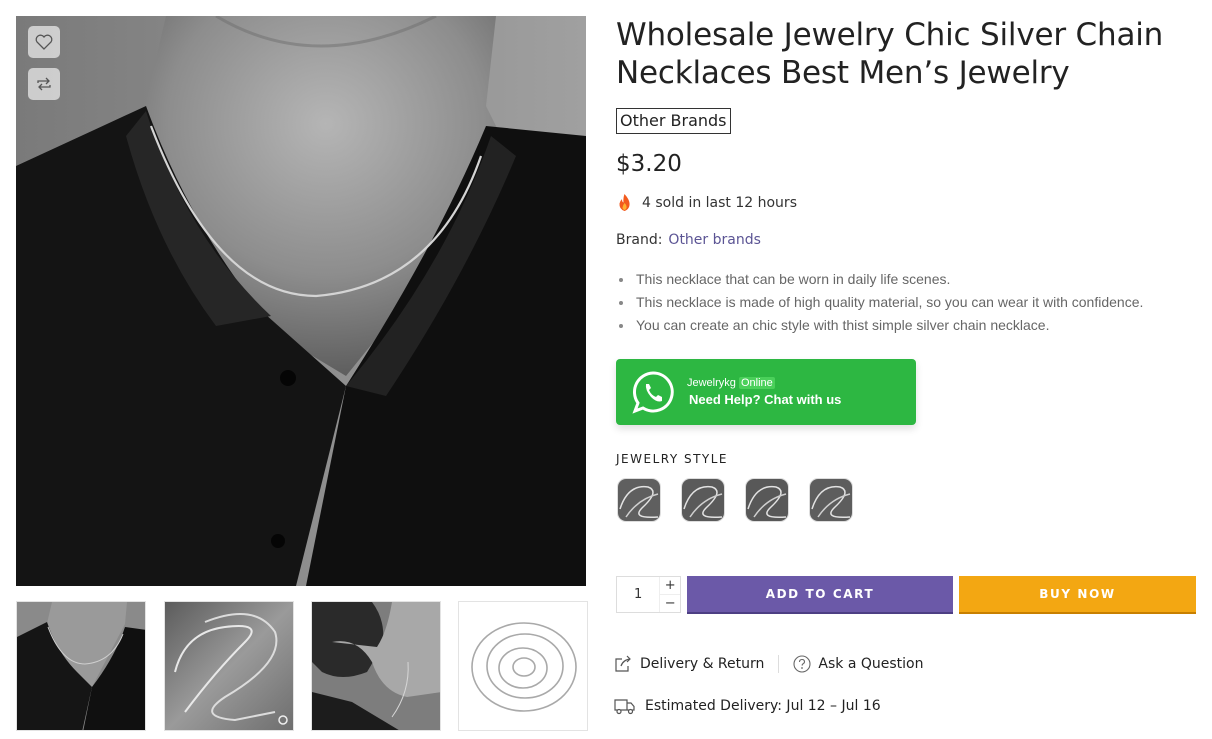  What do you see at coordinates (670, 604) in the screenshot?
I see `quantity-minus-button: −` at bounding box center [670, 604].